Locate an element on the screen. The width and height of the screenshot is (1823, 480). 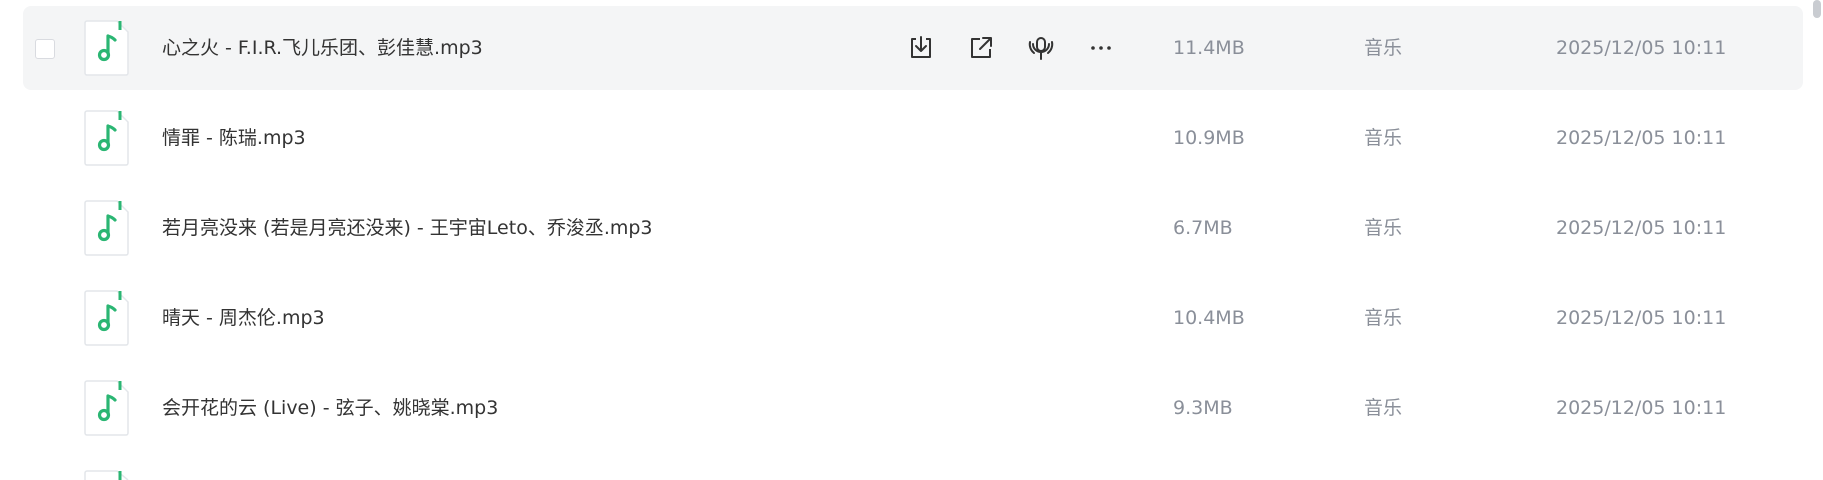
more-button is located at coordinates (1101, 48).